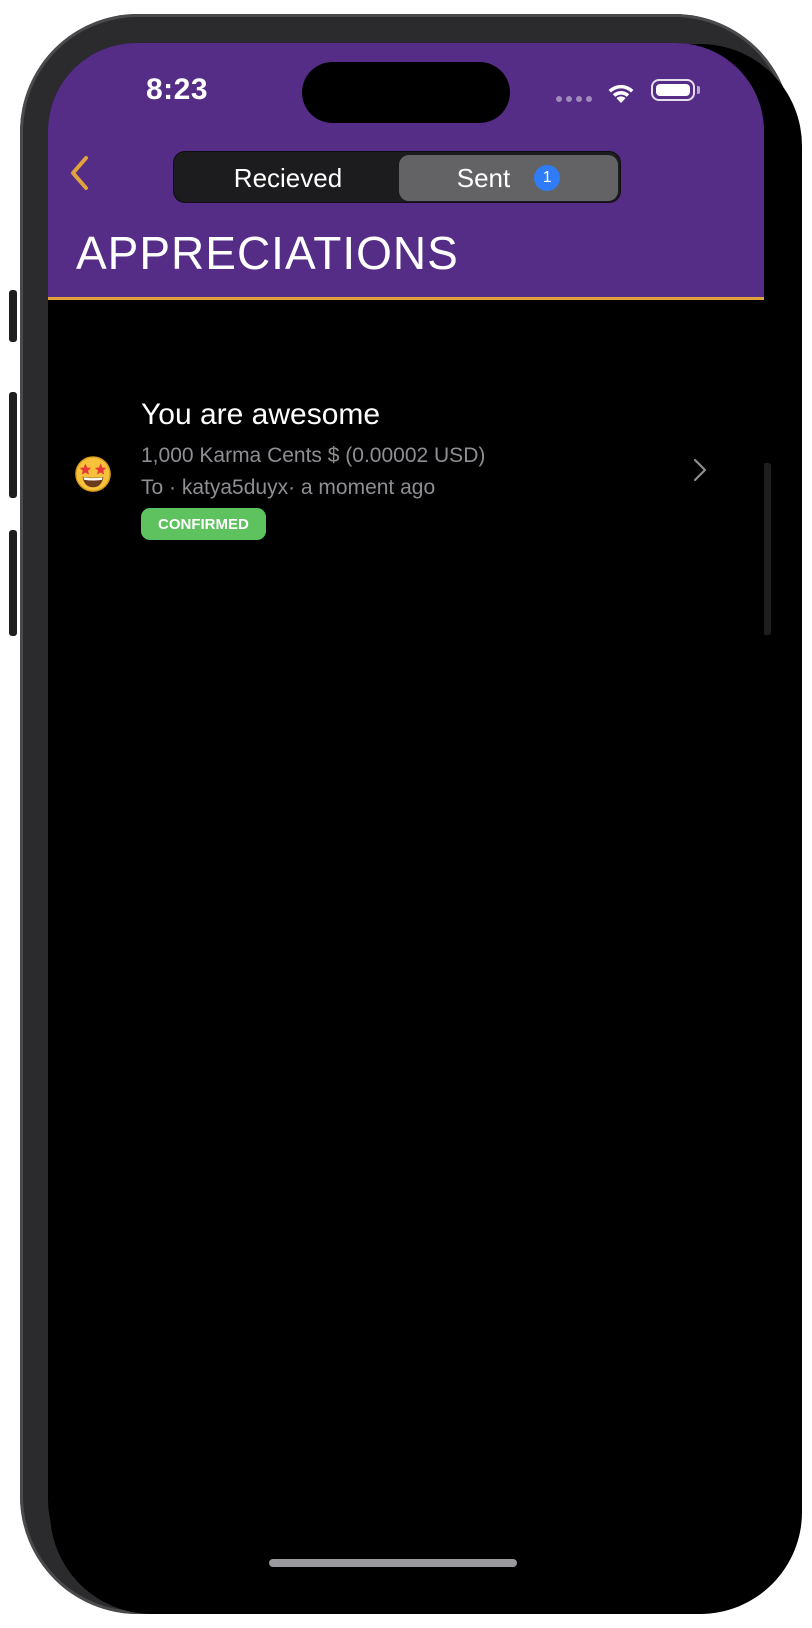 The height and width of the screenshot is (1628, 812). Describe the element at coordinates (267, 253) in the screenshot. I see `page-title: APPRECIATIONS` at that location.